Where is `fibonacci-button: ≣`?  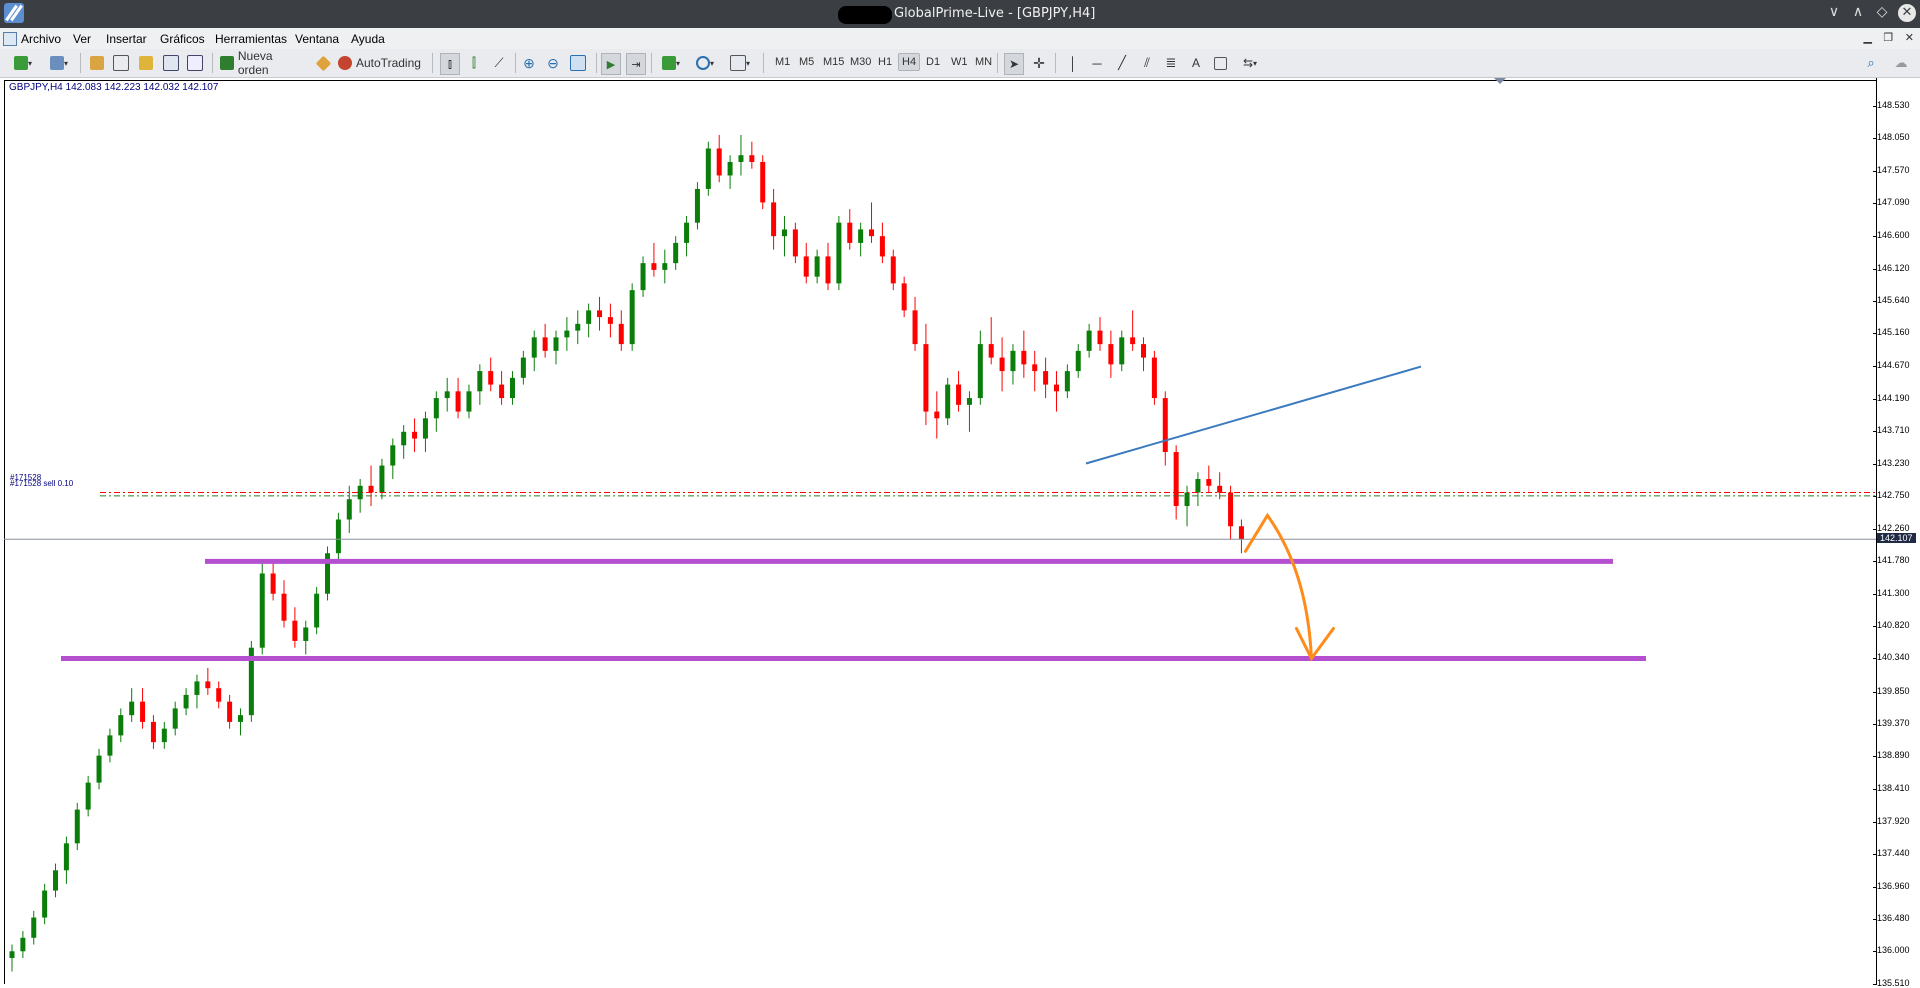 fibonacci-button: ≣ is located at coordinates (1171, 63).